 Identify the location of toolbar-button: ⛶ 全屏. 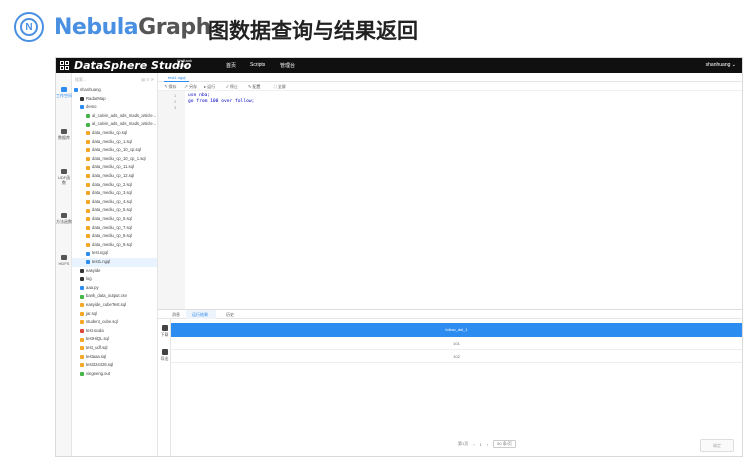
(280, 86).